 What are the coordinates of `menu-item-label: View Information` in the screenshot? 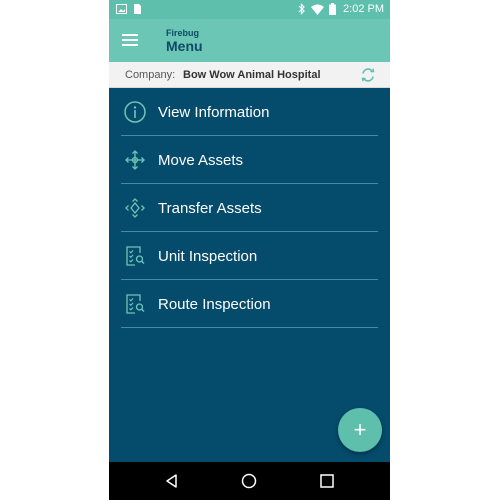 It's located at (214, 112).